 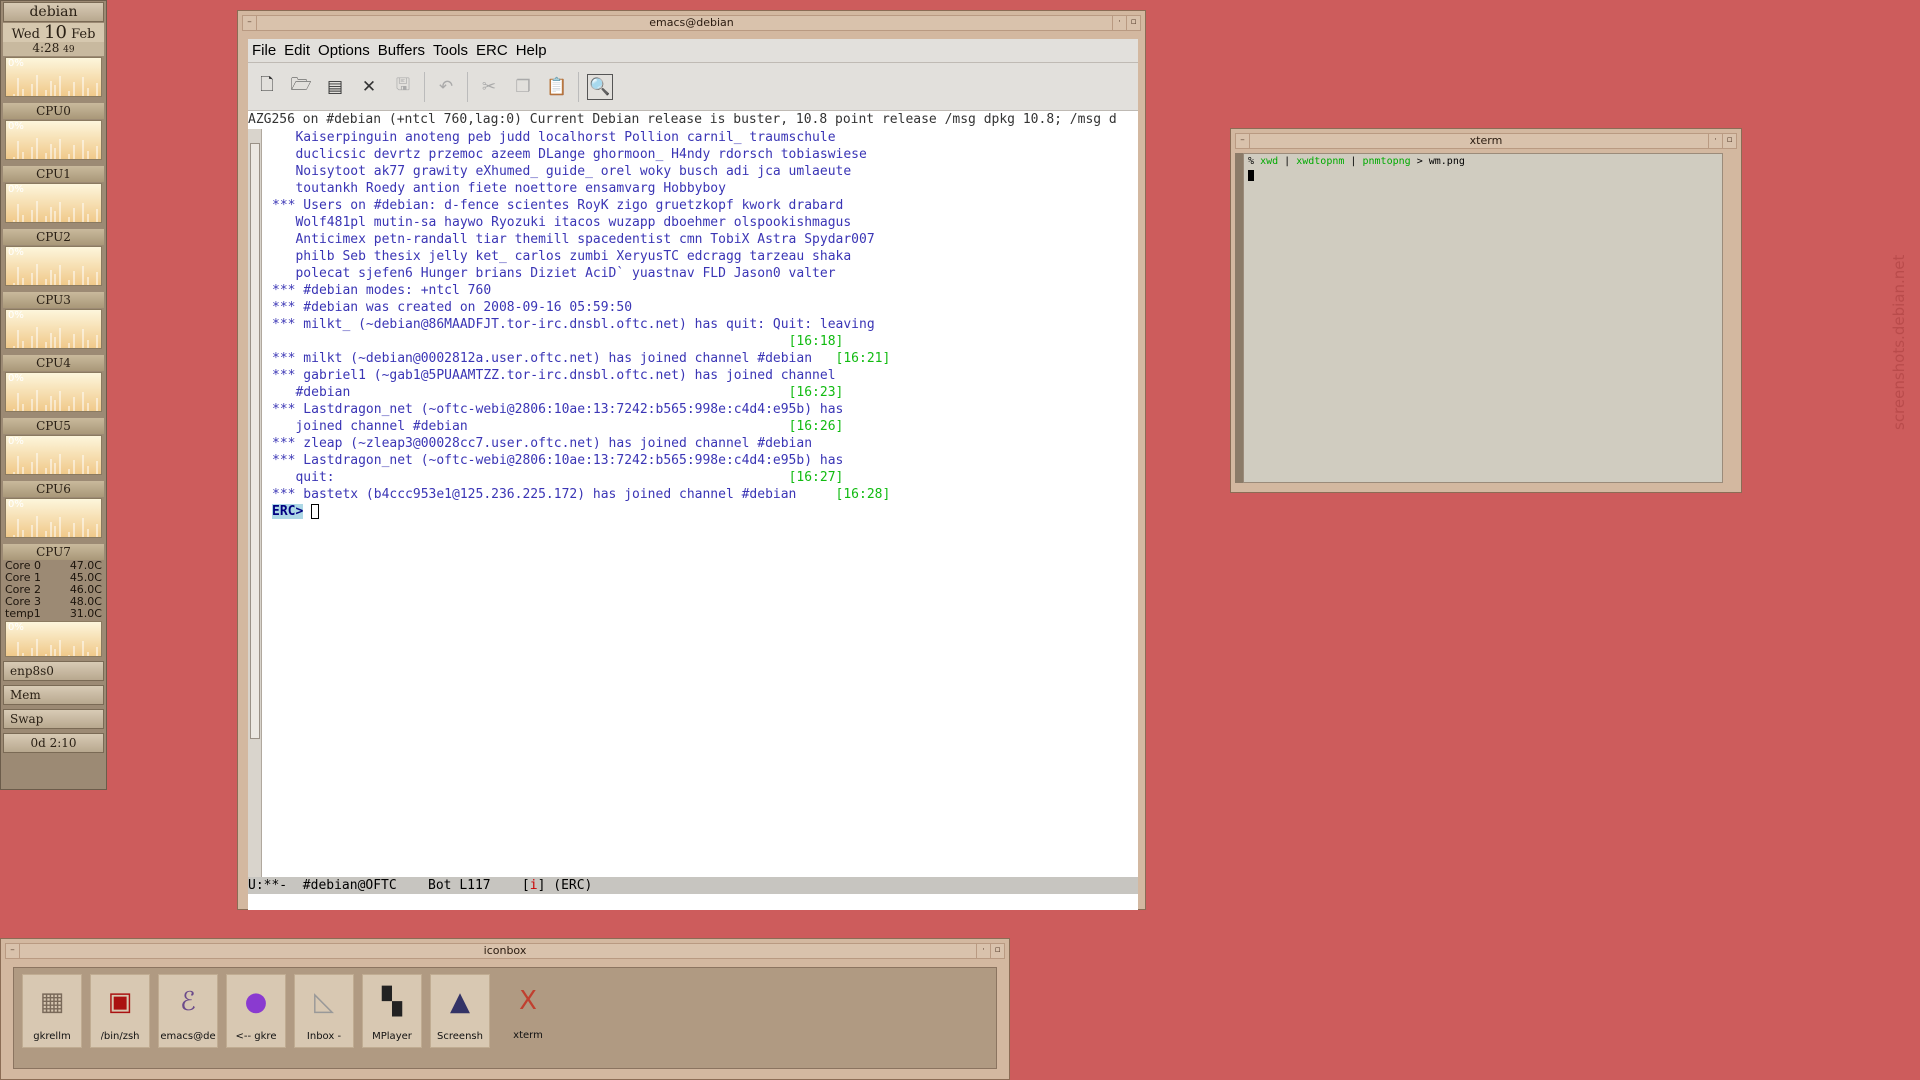 What do you see at coordinates (1251, 175) in the screenshot?
I see `xterm-cursor` at bounding box center [1251, 175].